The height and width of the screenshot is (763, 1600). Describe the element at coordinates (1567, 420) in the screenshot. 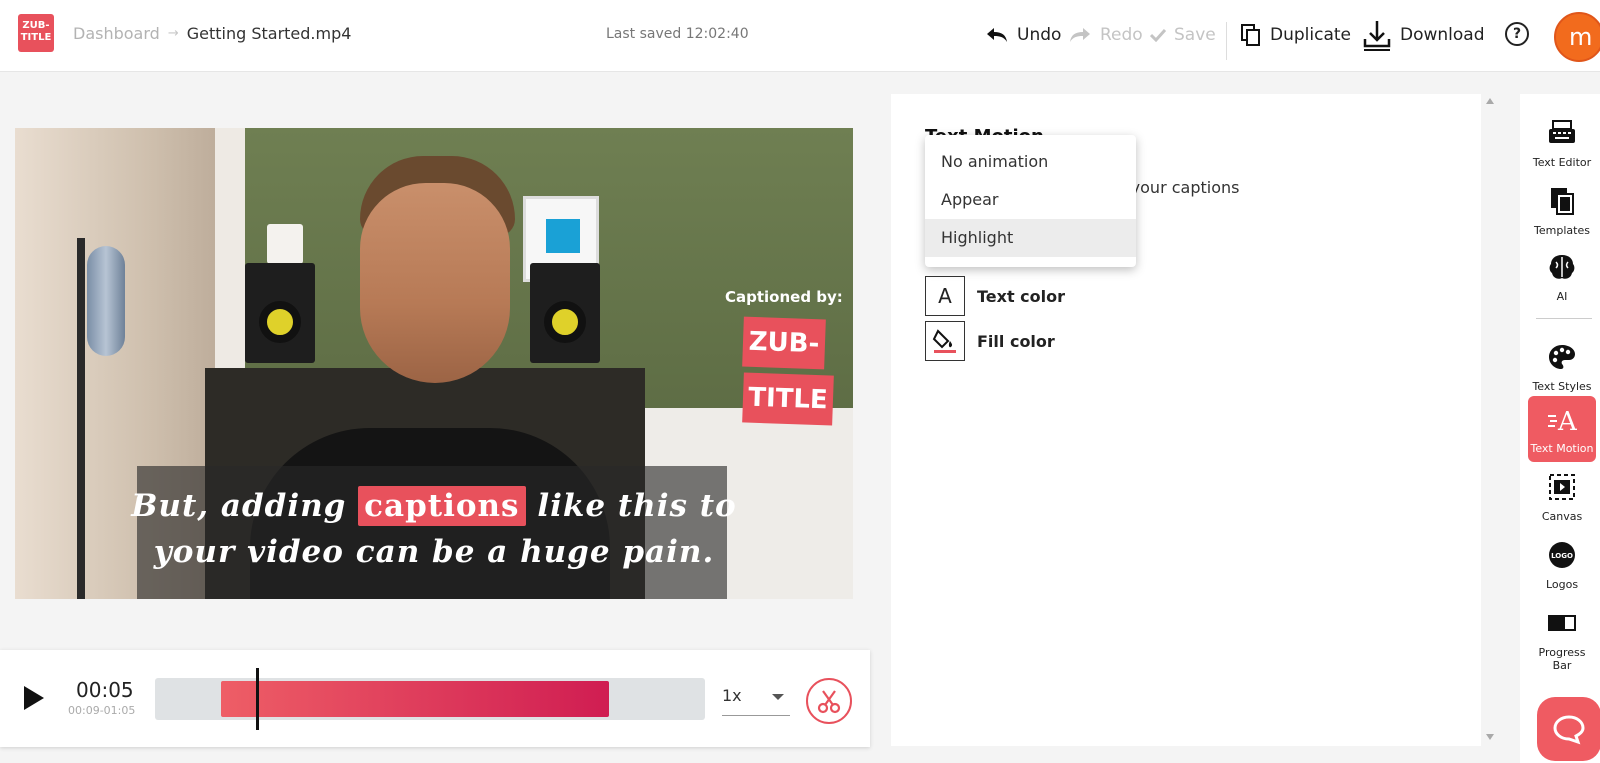

I see `svg-text: A` at that location.